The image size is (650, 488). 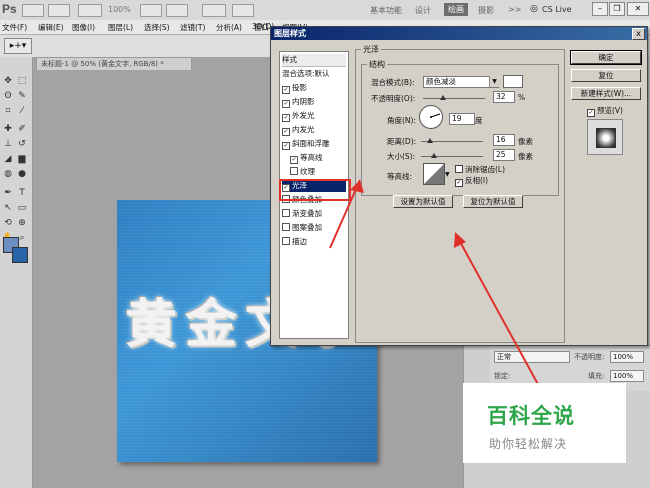 I want to click on arrow-to-satin-head, so click(x=357, y=186).